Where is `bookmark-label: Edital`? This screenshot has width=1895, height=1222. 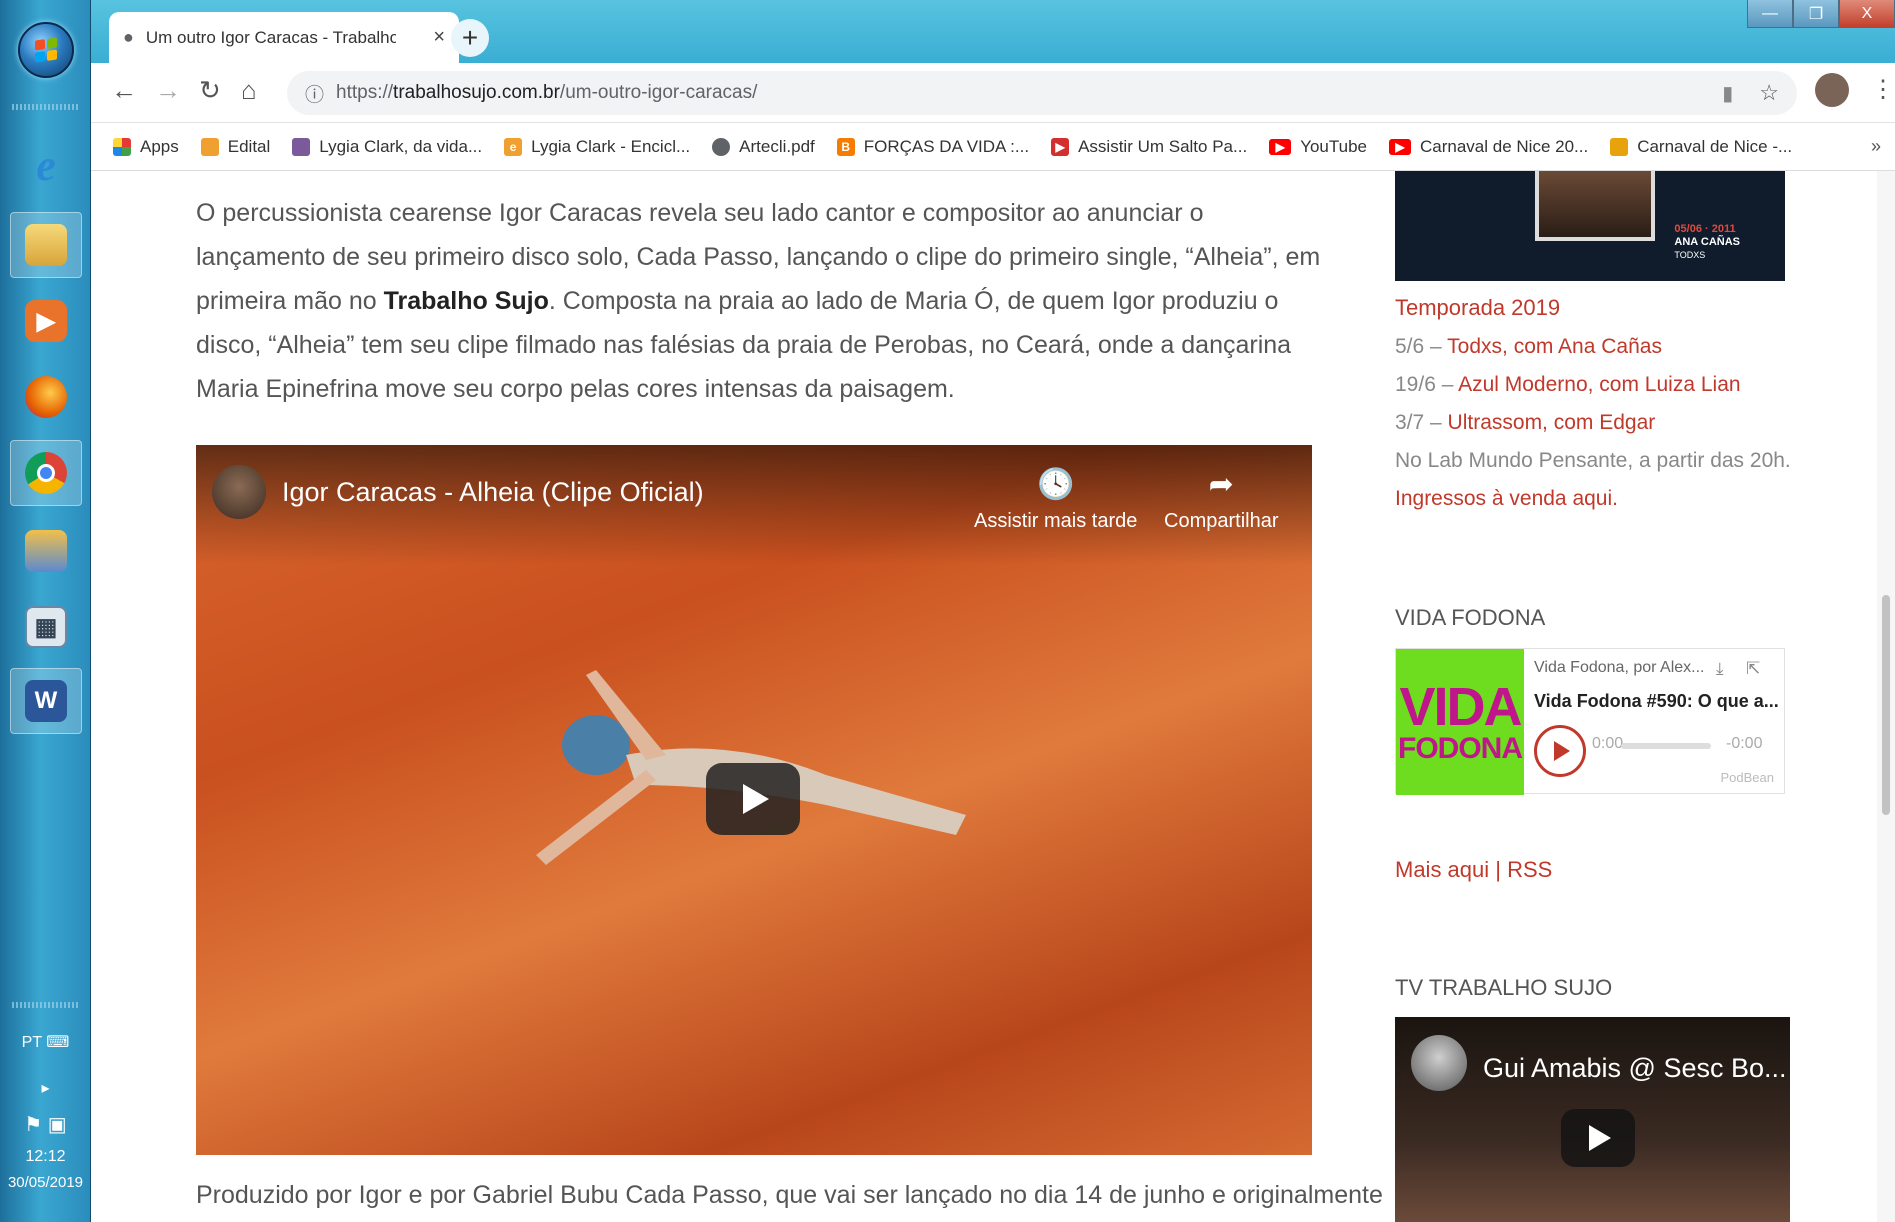 bookmark-label: Edital is located at coordinates (249, 146).